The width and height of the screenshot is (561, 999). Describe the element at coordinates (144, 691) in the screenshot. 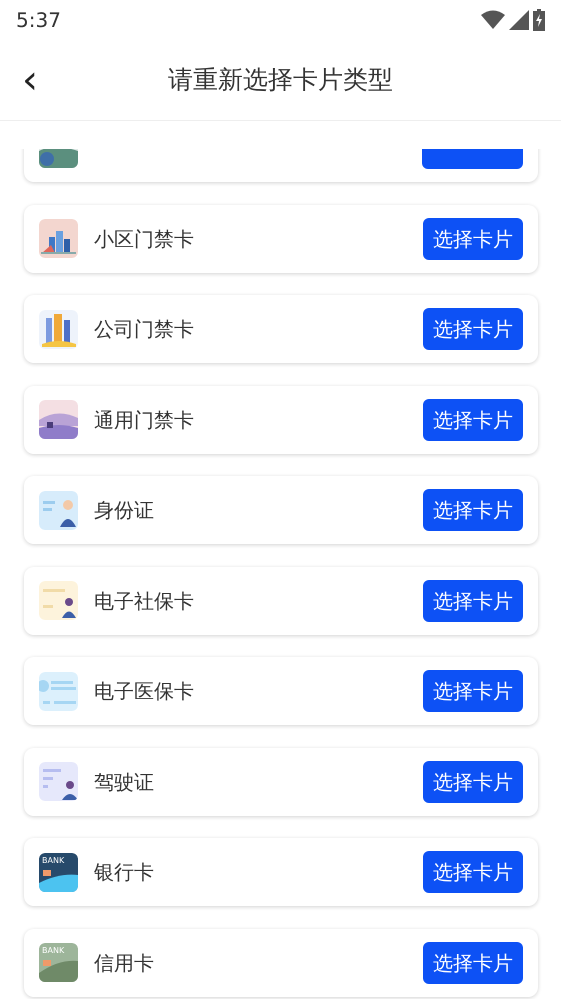

I see `card-type-name: 电子医保卡` at that location.